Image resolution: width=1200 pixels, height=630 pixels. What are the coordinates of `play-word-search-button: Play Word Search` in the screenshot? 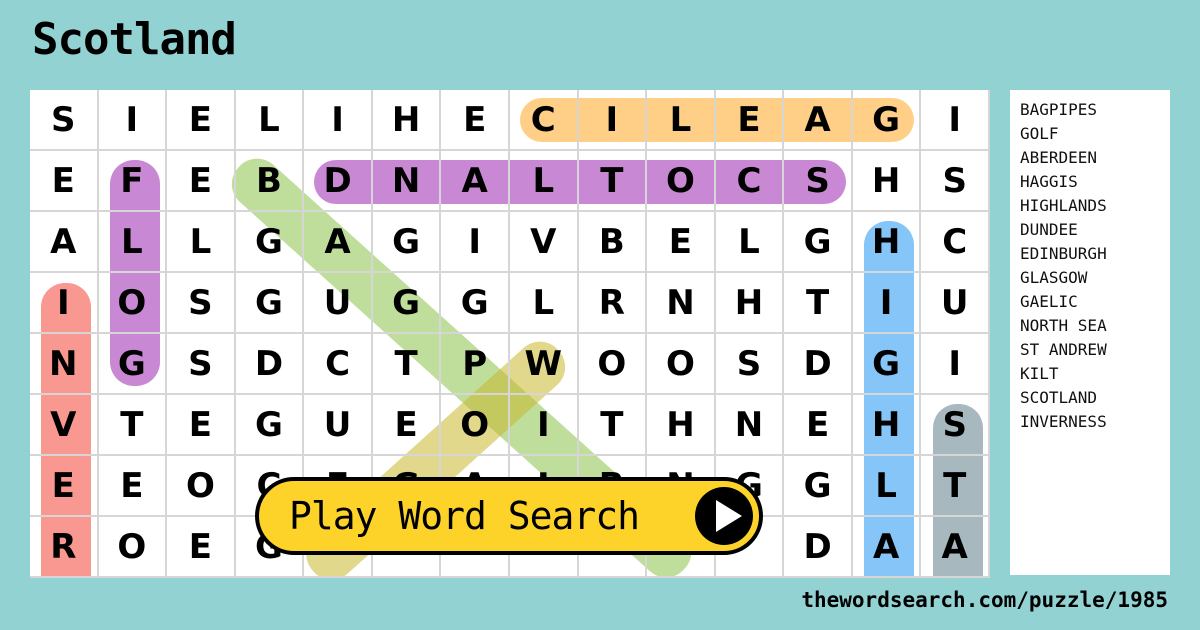 It's located at (509, 516).